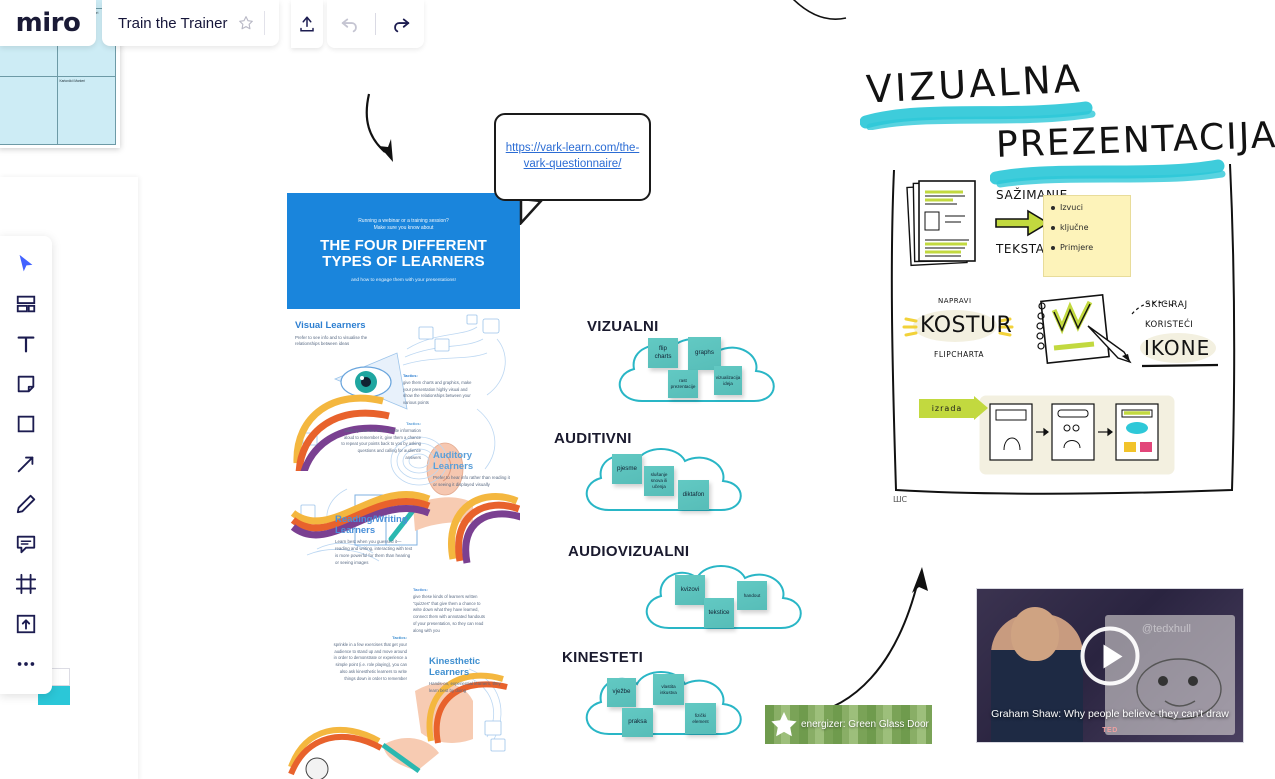 Image resolution: width=1275 pixels, height=779 pixels. What do you see at coordinates (403, 245) in the screenshot?
I see `infographic-title-line-1: THE FOUR DIFFERENT` at bounding box center [403, 245].